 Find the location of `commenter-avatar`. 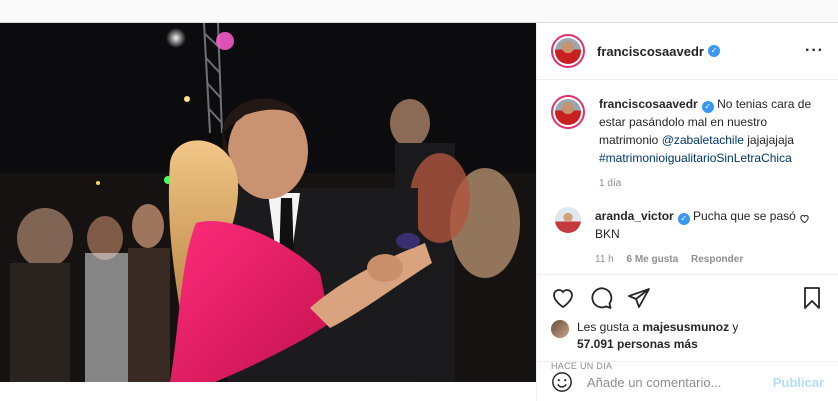

commenter-avatar is located at coordinates (568, 220).